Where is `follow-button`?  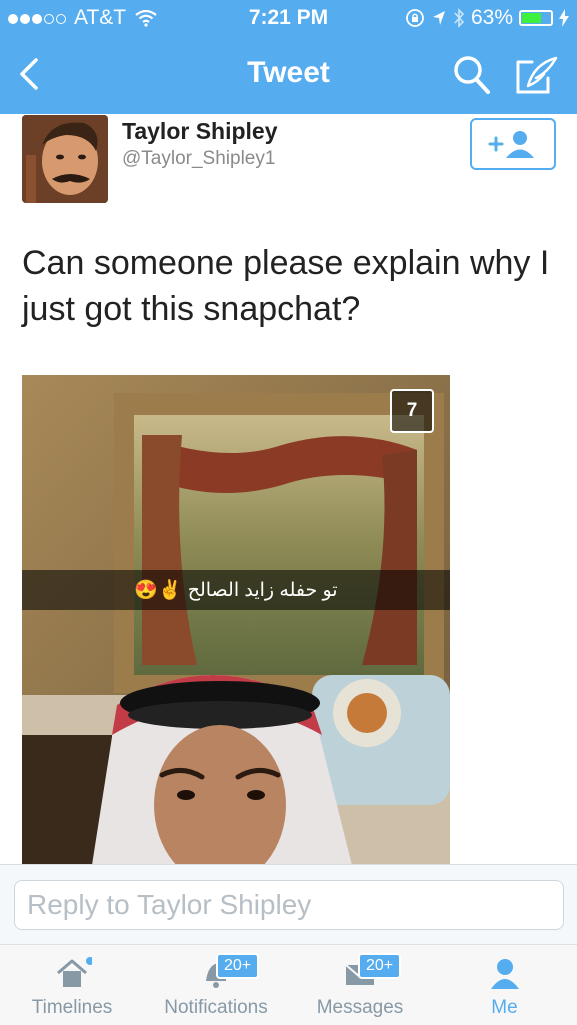
follow-button is located at coordinates (513, 144).